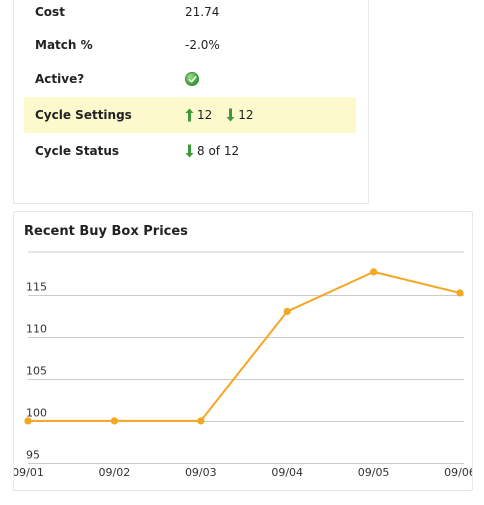 The image size is (484, 505). I want to click on x-tick-label: 09/05, so click(374, 472).